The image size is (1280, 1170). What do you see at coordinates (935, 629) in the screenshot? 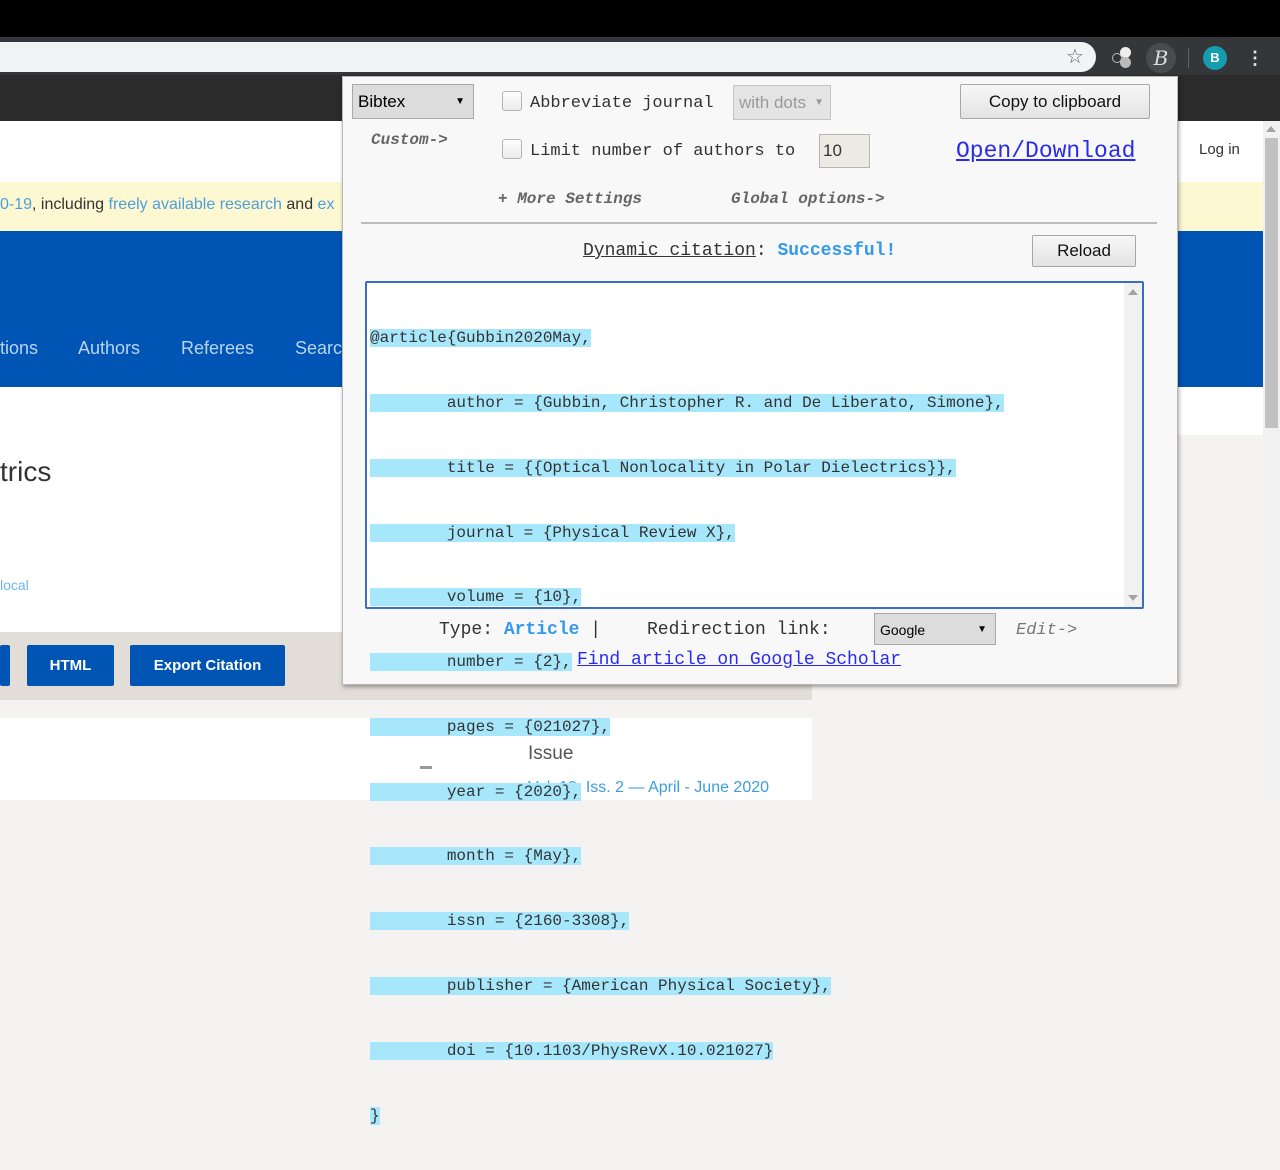
I see `redirection-select: Google ▼` at bounding box center [935, 629].